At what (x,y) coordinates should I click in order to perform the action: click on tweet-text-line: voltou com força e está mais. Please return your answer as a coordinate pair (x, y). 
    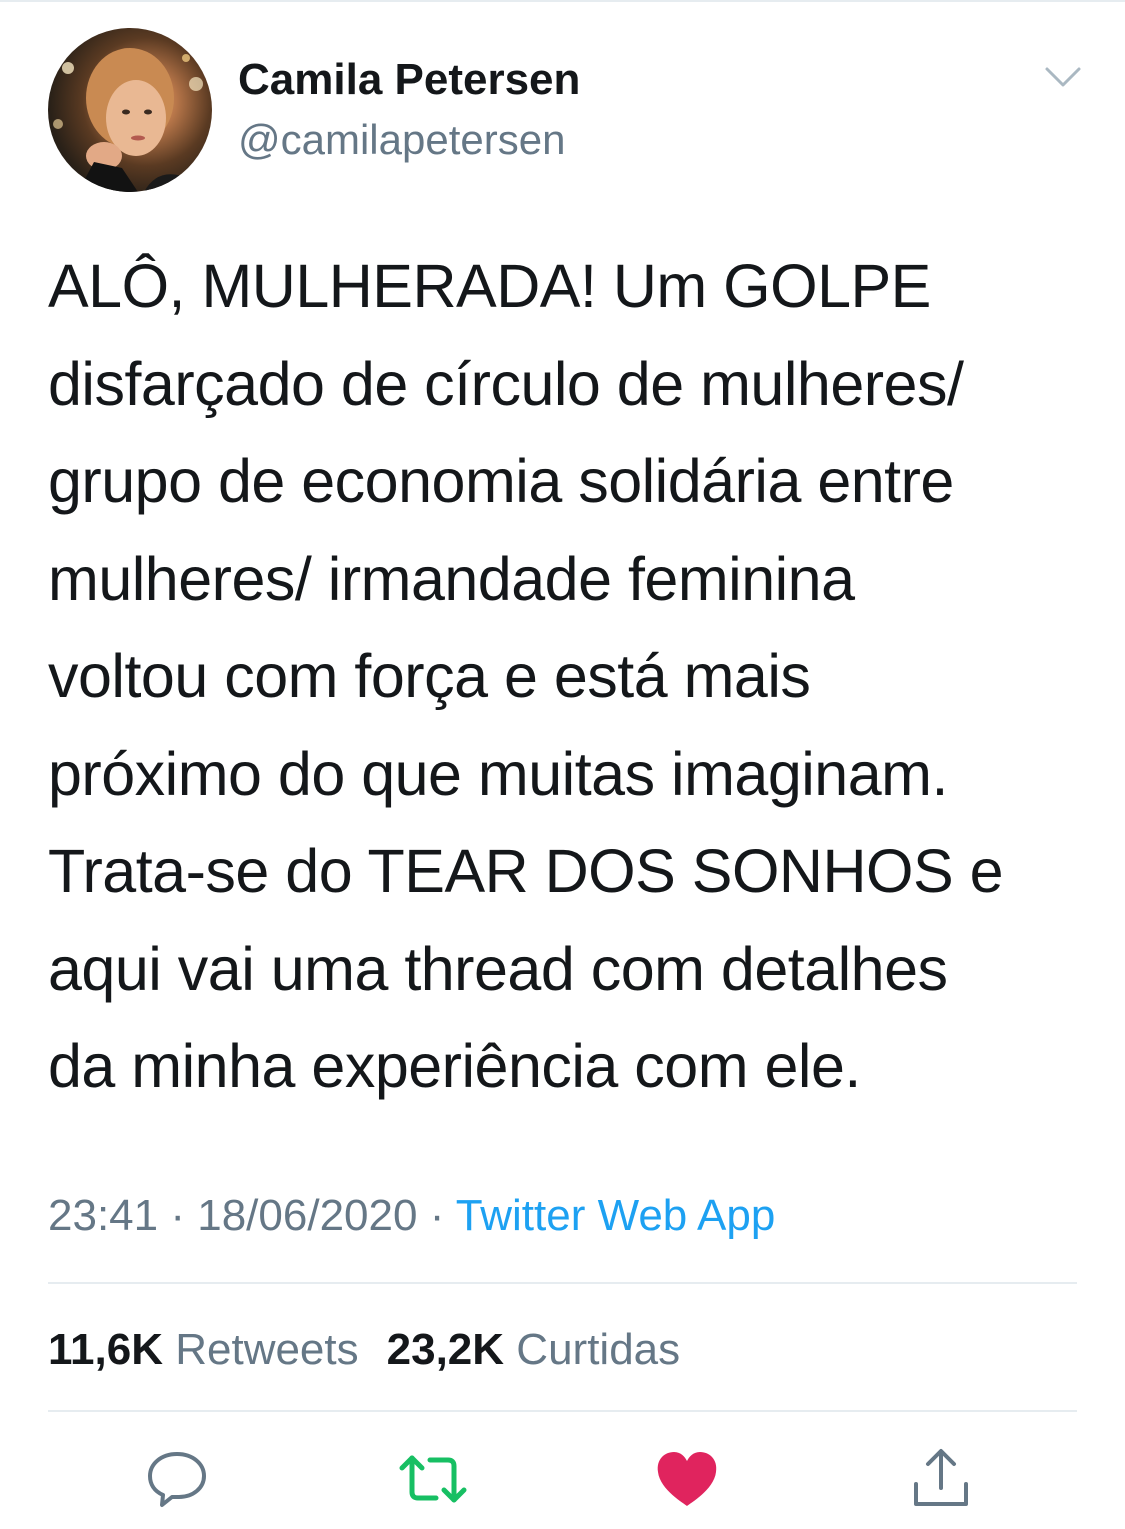
    Looking at the image, I should click on (429, 676).